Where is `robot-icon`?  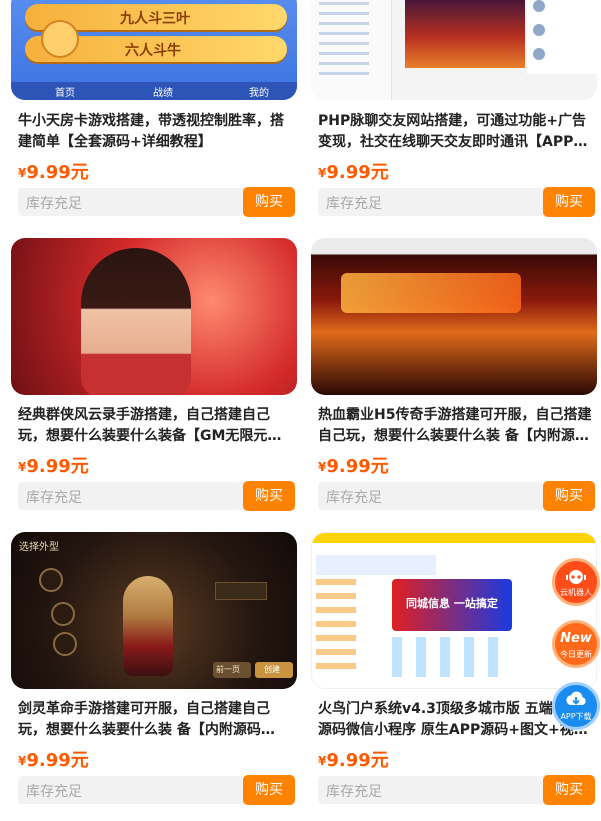 robot-icon is located at coordinates (576, 577).